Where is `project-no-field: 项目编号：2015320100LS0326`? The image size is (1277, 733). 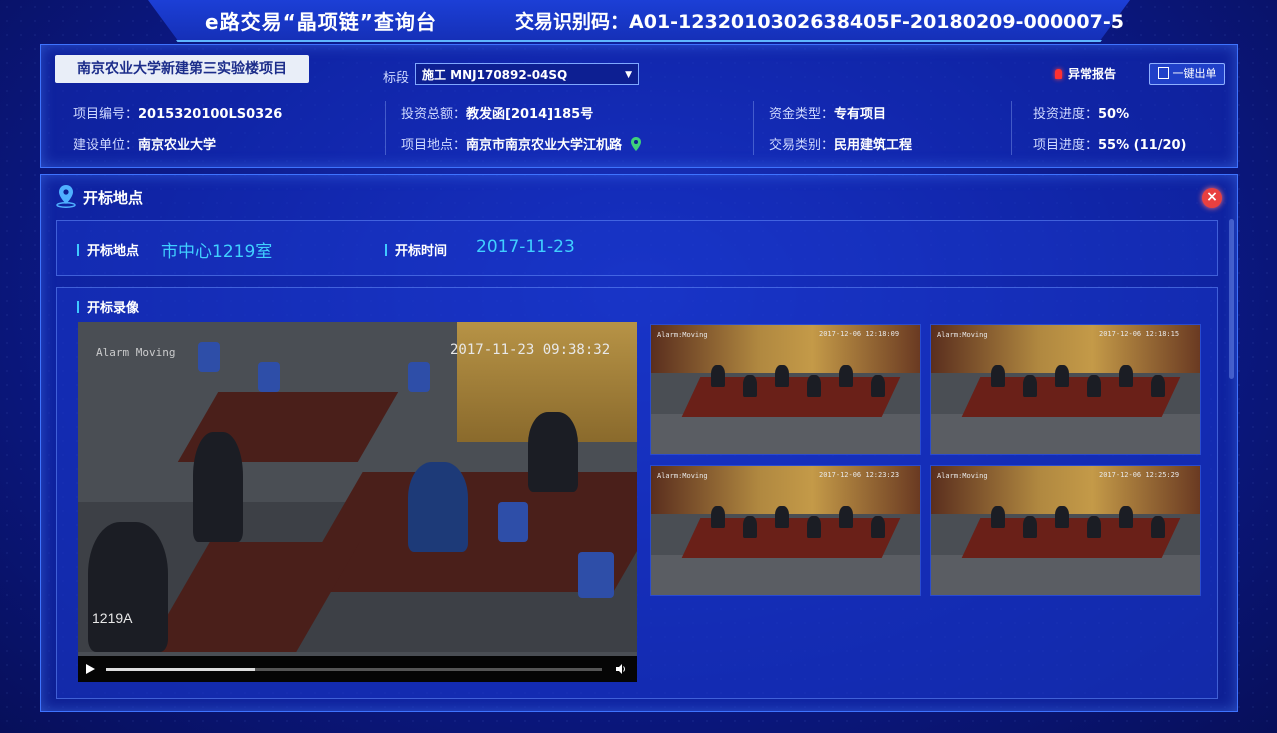
project-no-field: 项目编号：2015320100LS0326 is located at coordinates (177, 112).